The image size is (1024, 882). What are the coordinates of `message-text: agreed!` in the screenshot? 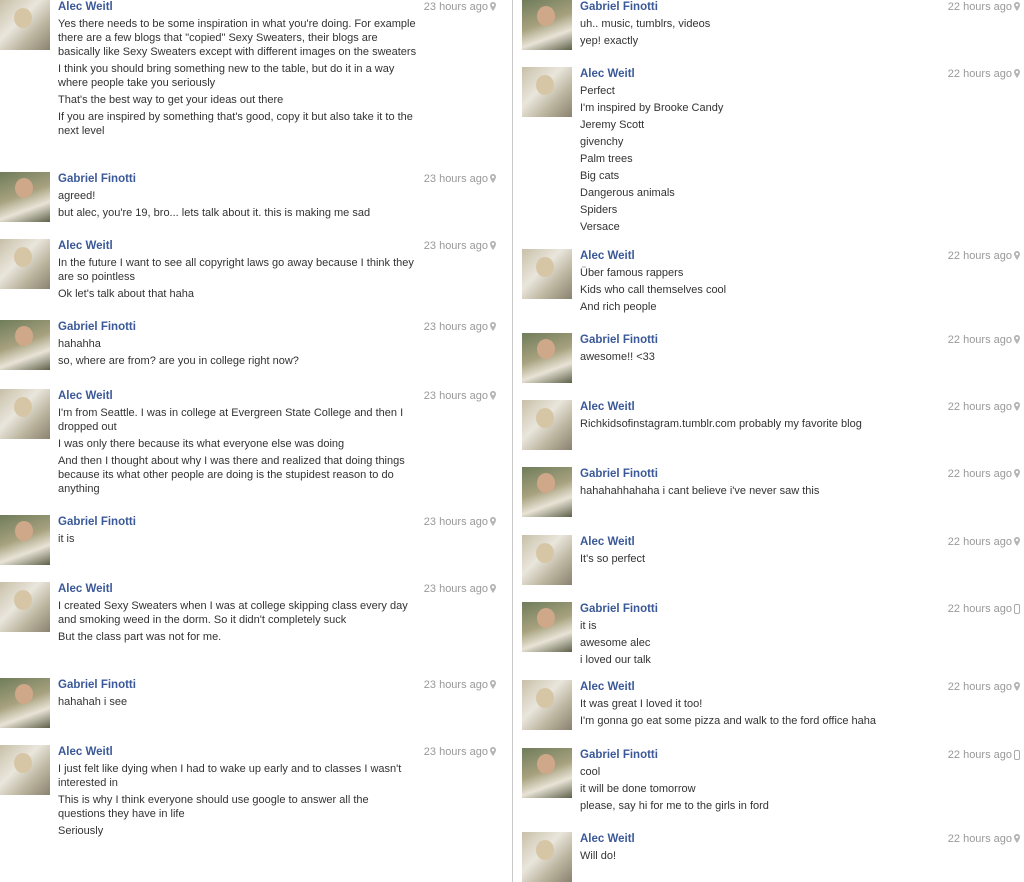 It's located at (77, 196).